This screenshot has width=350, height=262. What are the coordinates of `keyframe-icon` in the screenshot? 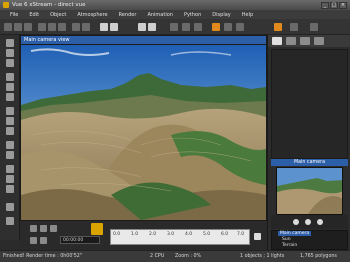 It's located at (97, 229).